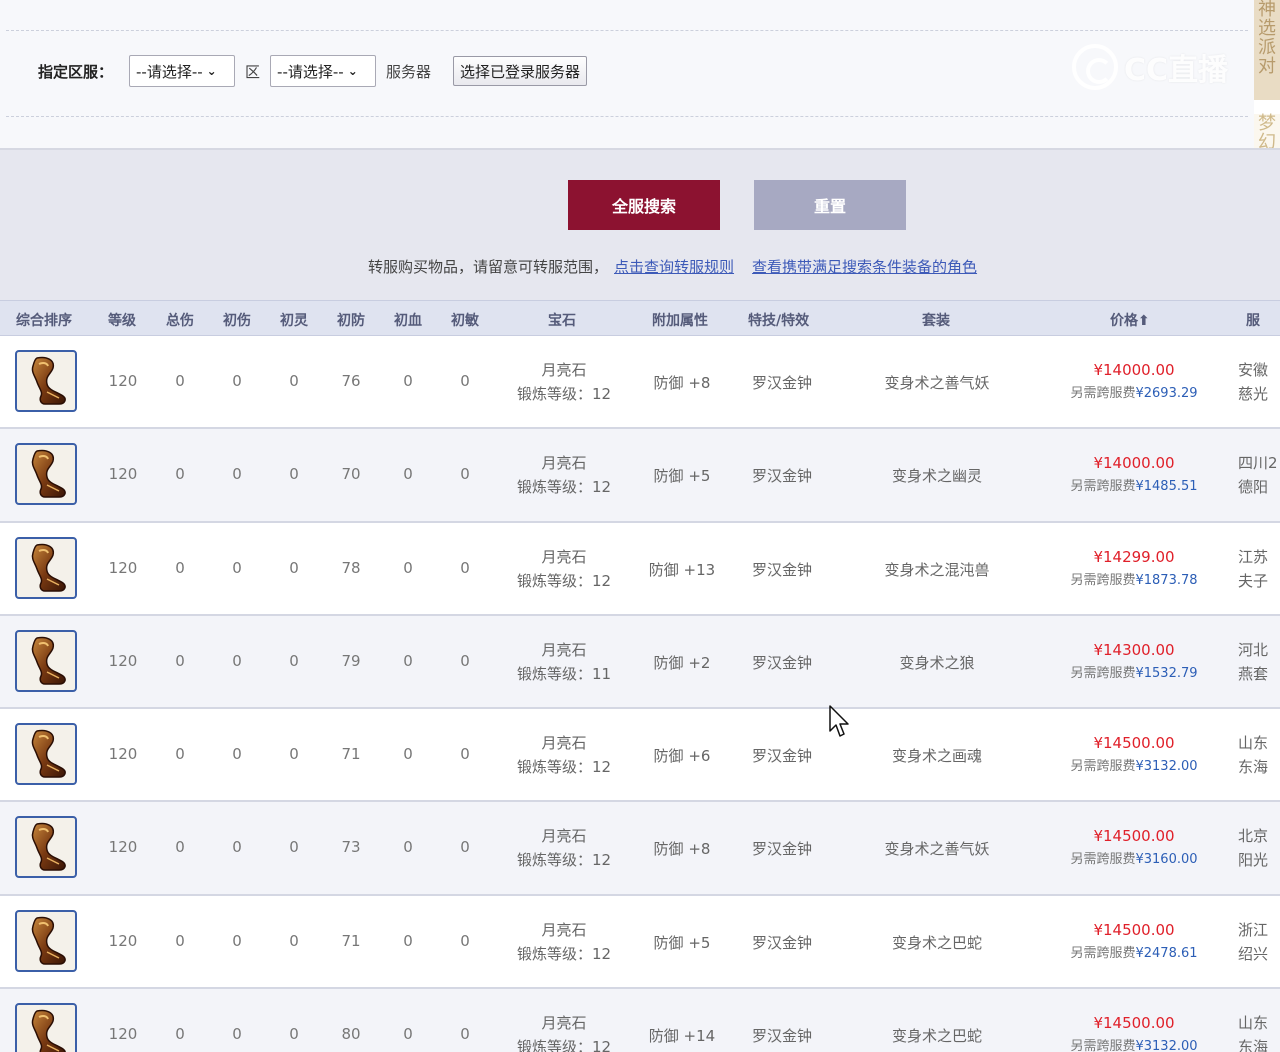 The height and width of the screenshot is (1052, 1280). What do you see at coordinates (1134, 674) in the screenshot?
I see `transfer-fee: 另需跨服费¥1532.79` at bounding box center [1134, 674].